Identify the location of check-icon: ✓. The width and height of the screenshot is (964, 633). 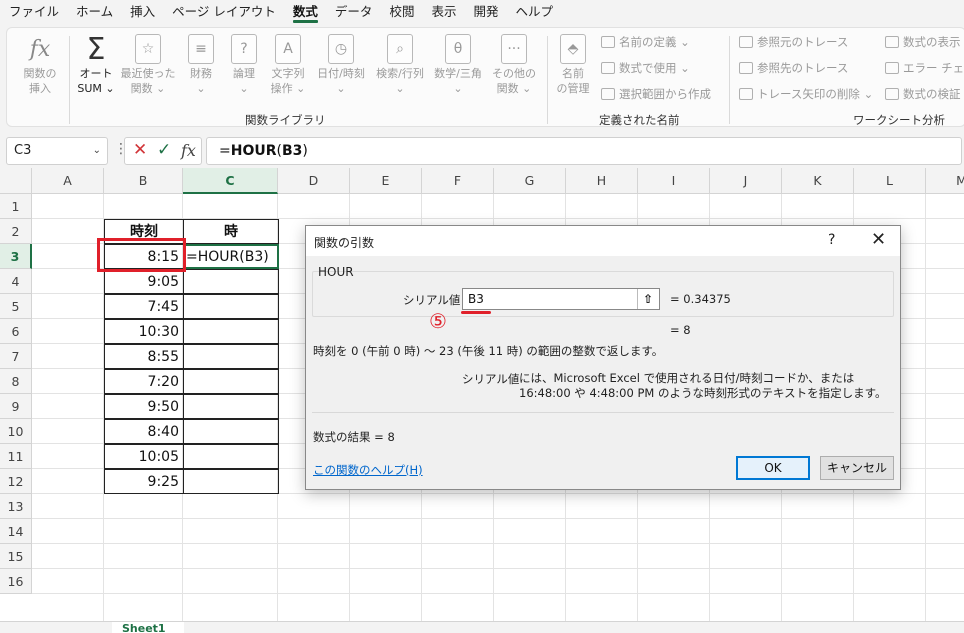
(164, 150).